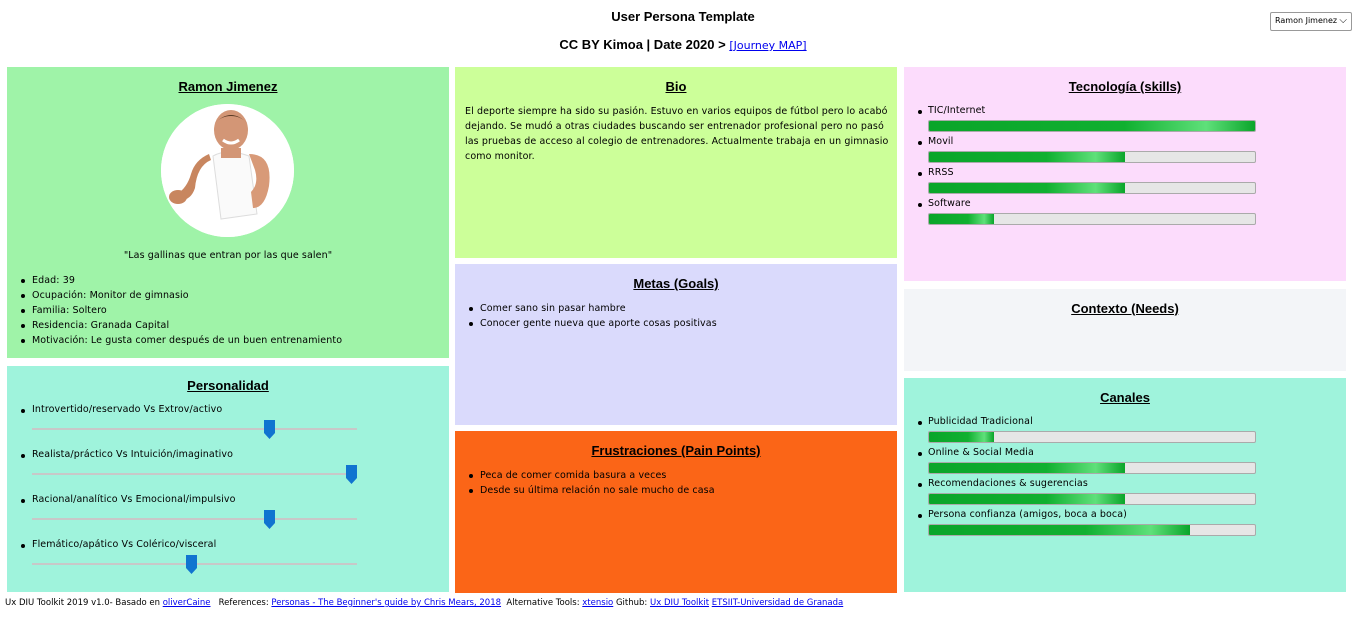 This screenshot has width=1366, height=632. Describe the element at coordinates (676, 283) in the screenshot. I see `goals-title: Metas (Goals)` at that location.